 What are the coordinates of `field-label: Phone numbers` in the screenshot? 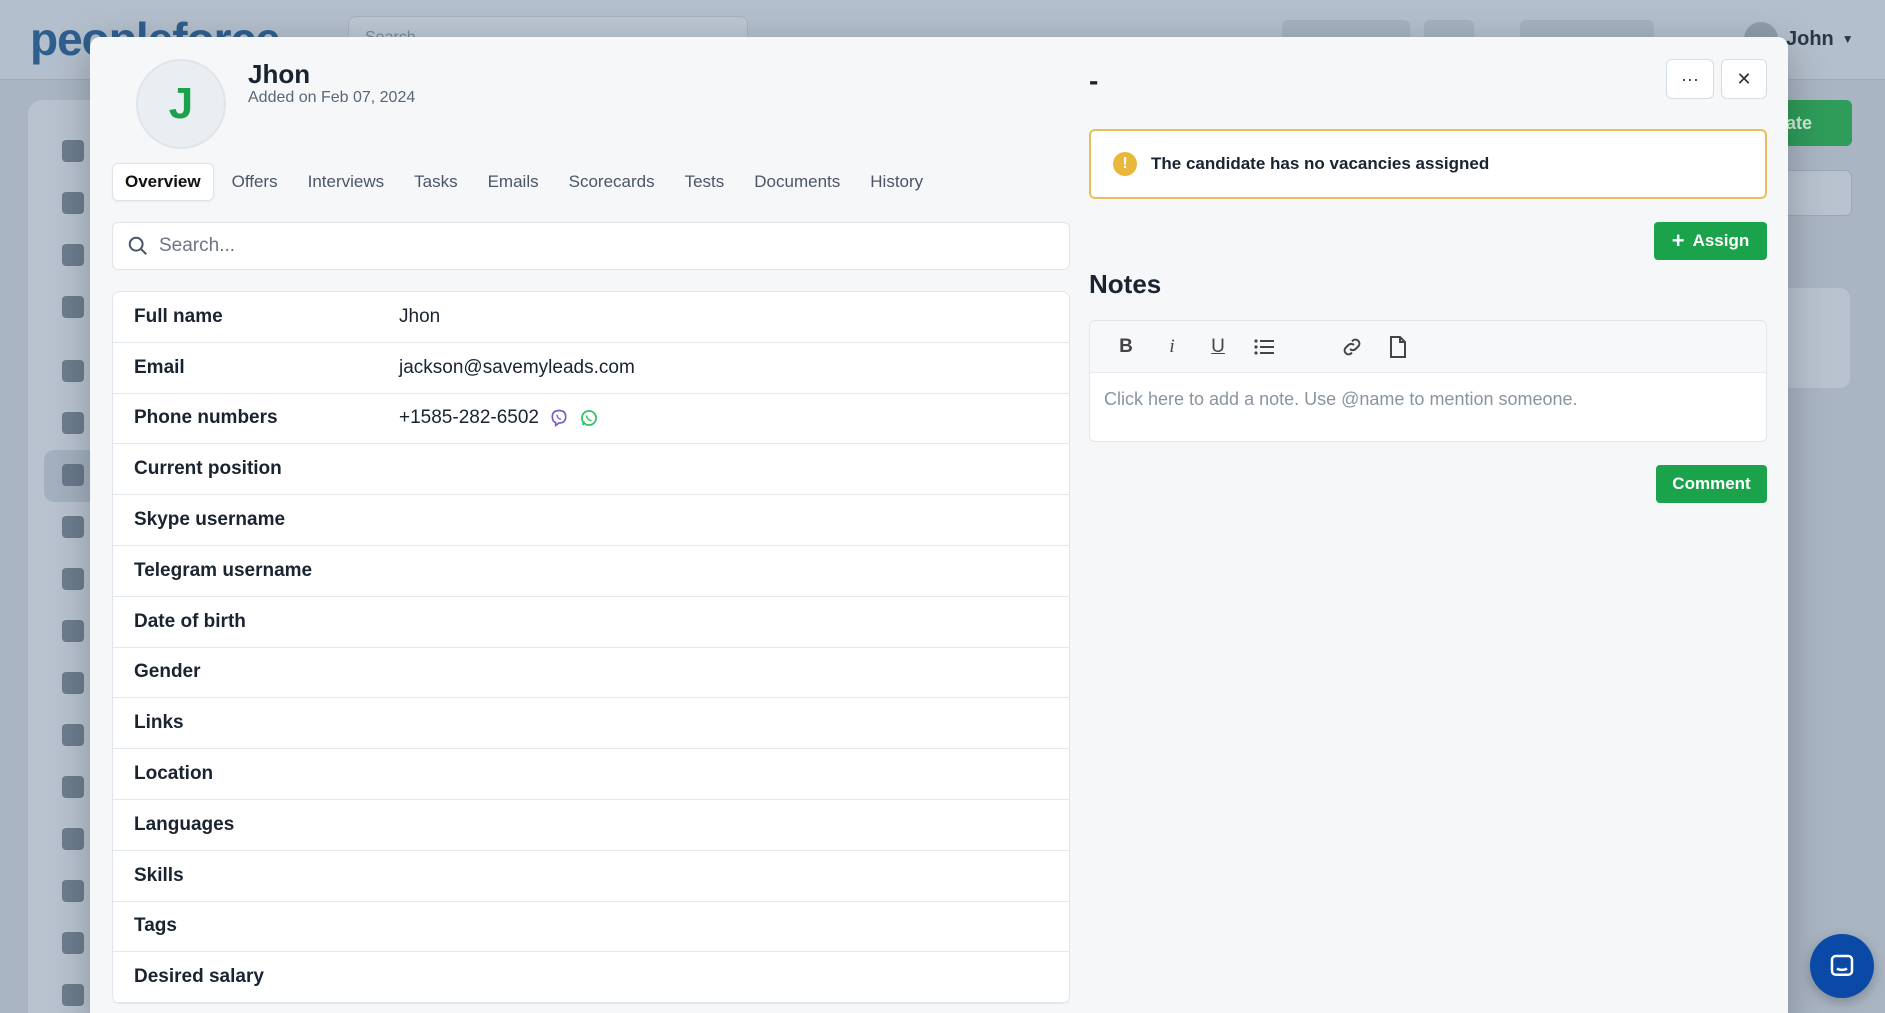 It's located at (206, 418).